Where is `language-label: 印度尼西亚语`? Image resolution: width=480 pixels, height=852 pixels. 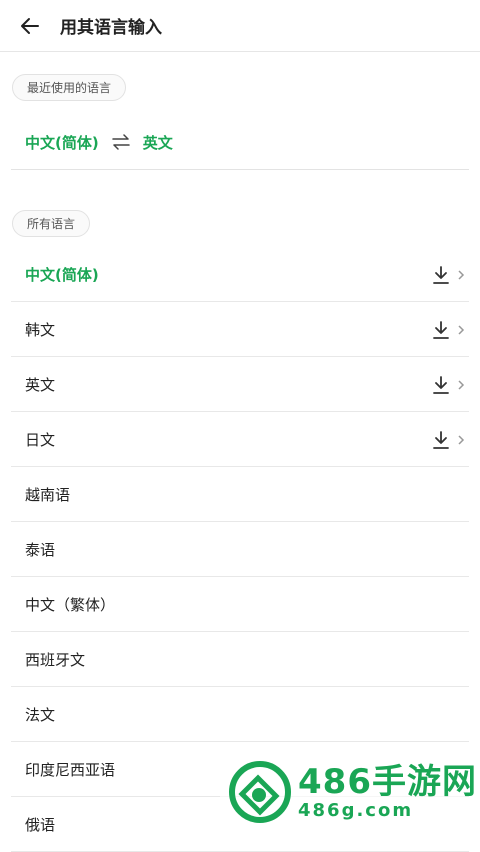
language-label: 印度尼西亚语 is located at coordinates (70, 769).